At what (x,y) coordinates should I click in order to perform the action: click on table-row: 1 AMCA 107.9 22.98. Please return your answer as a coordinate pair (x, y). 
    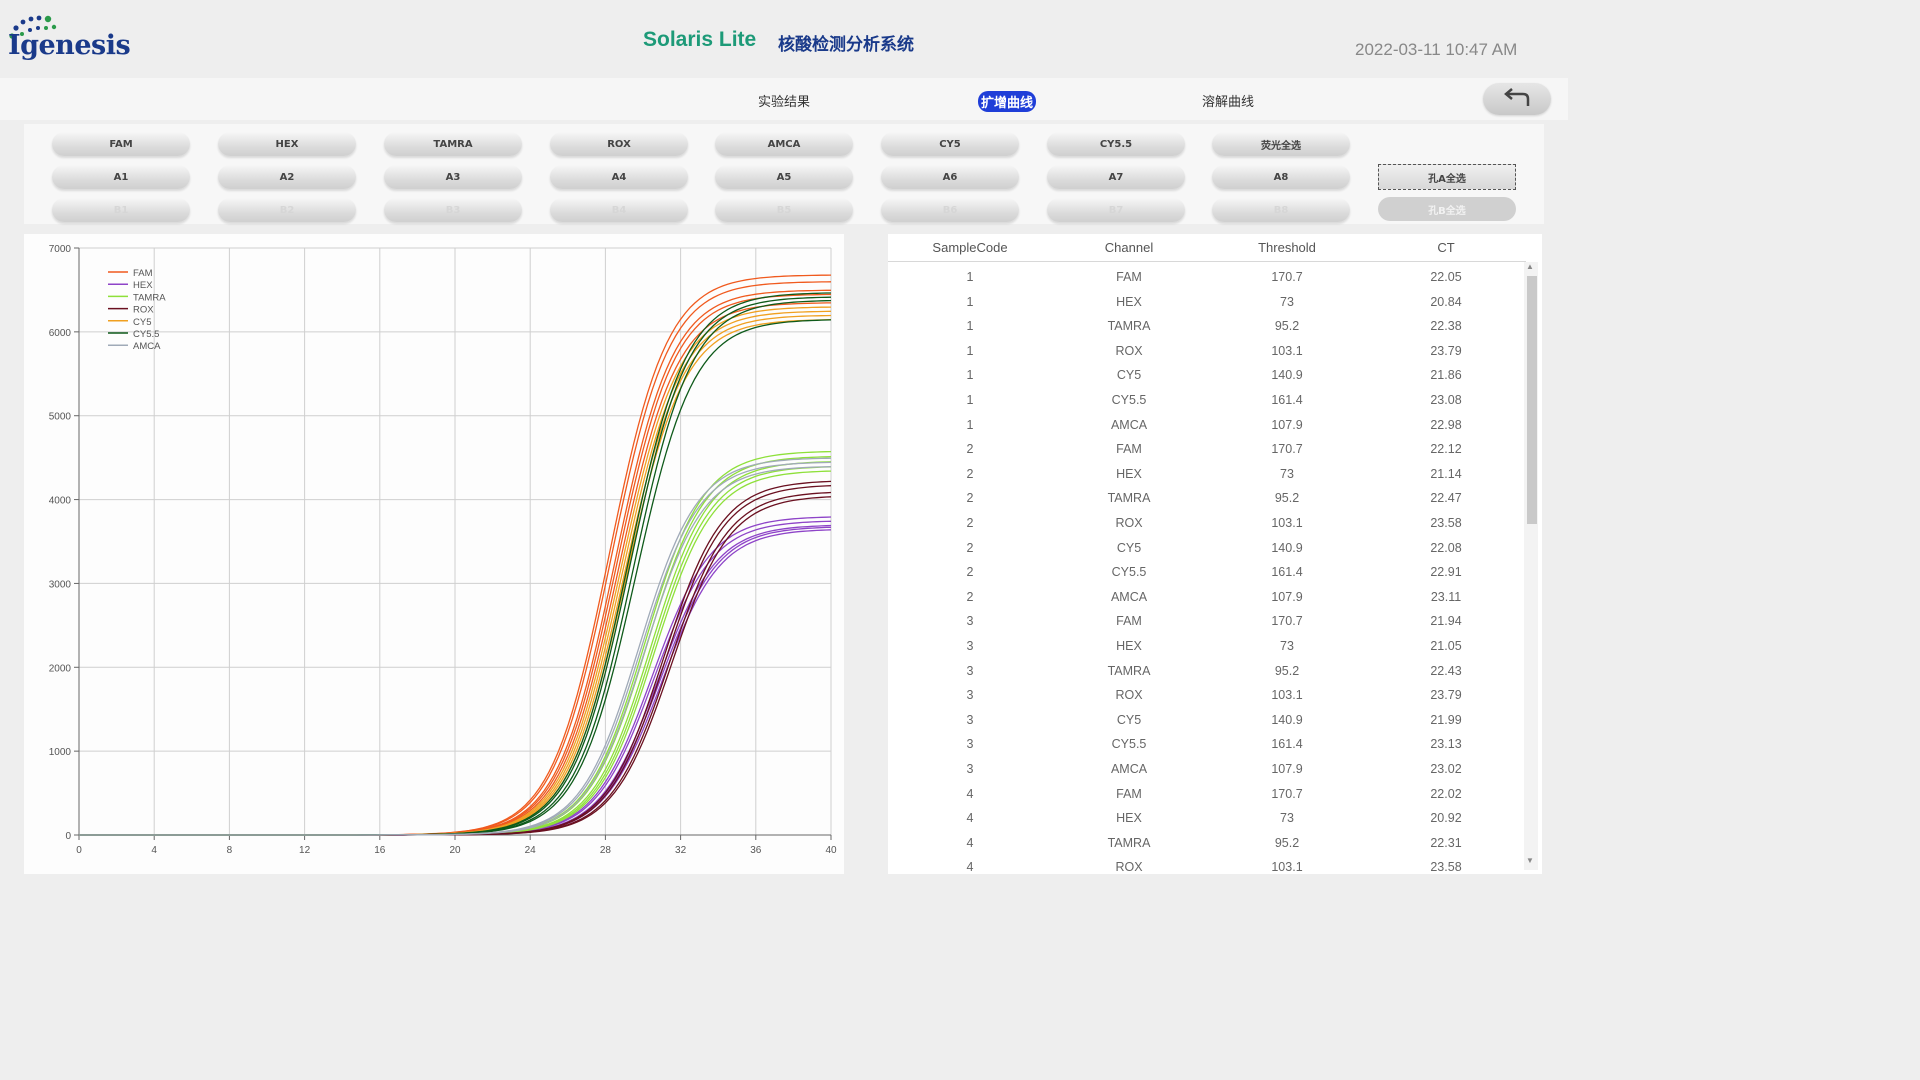
    Looking at the image, I should click on (1207, 426).